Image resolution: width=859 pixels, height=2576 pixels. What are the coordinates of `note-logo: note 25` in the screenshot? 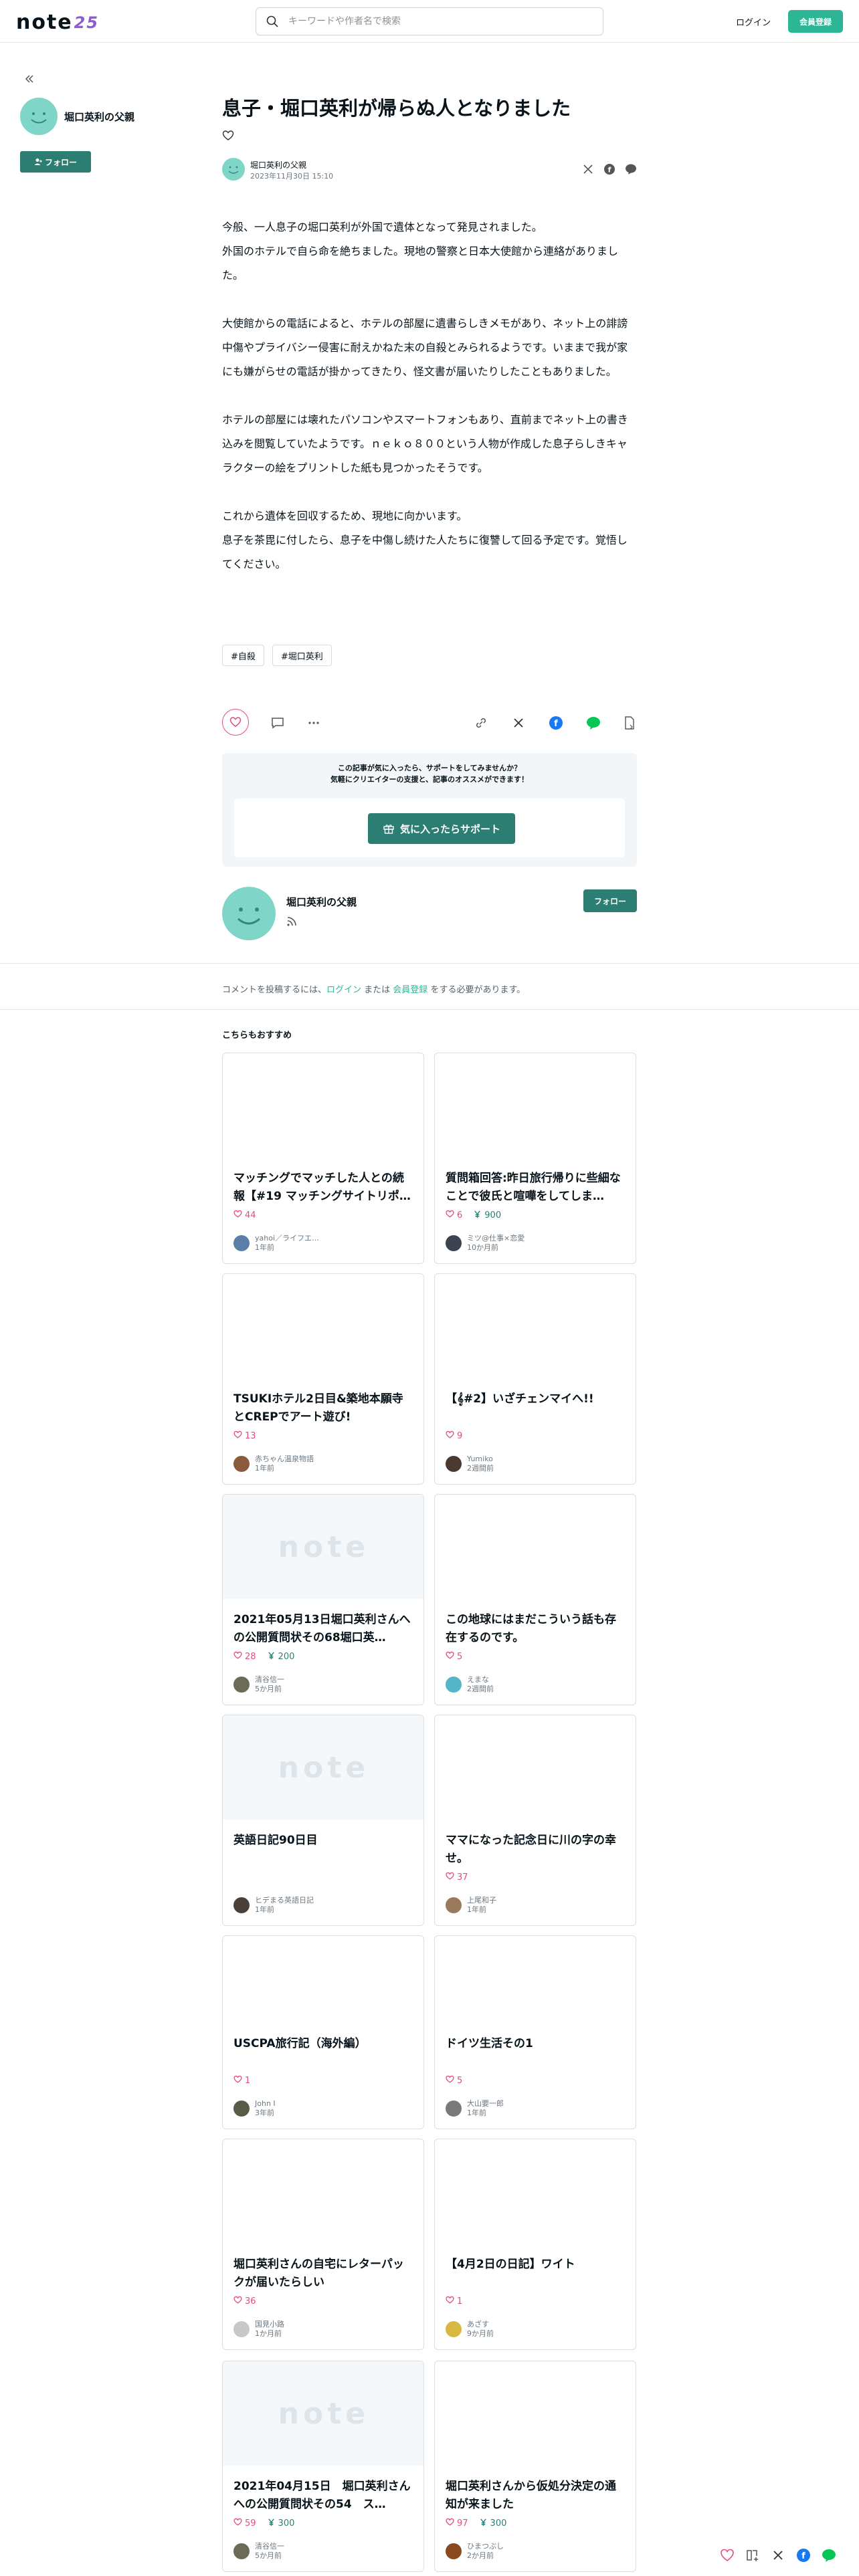 It's located at (57, 22).